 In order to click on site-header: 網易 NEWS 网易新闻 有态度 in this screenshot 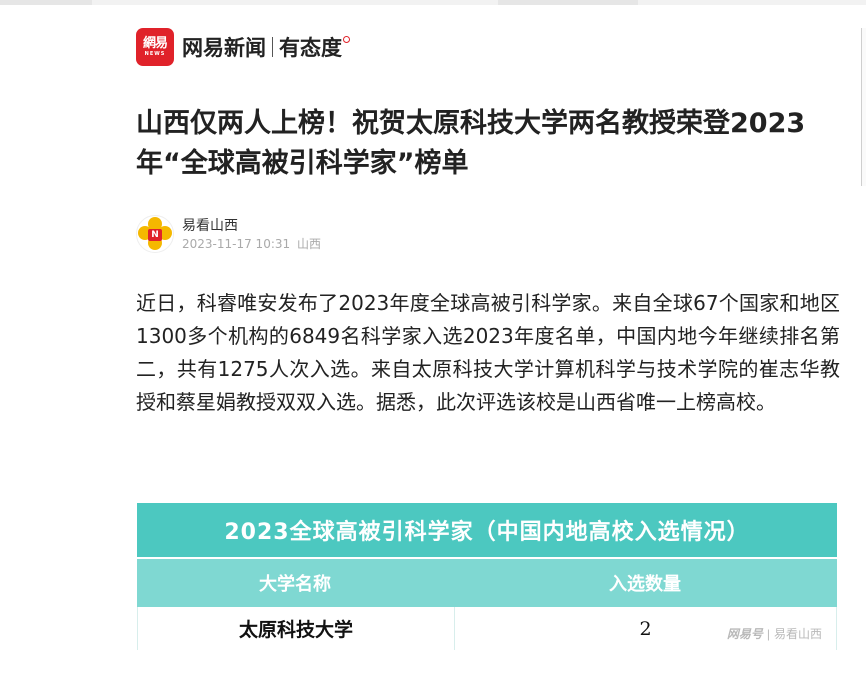, I will do `click(243, 47)`.